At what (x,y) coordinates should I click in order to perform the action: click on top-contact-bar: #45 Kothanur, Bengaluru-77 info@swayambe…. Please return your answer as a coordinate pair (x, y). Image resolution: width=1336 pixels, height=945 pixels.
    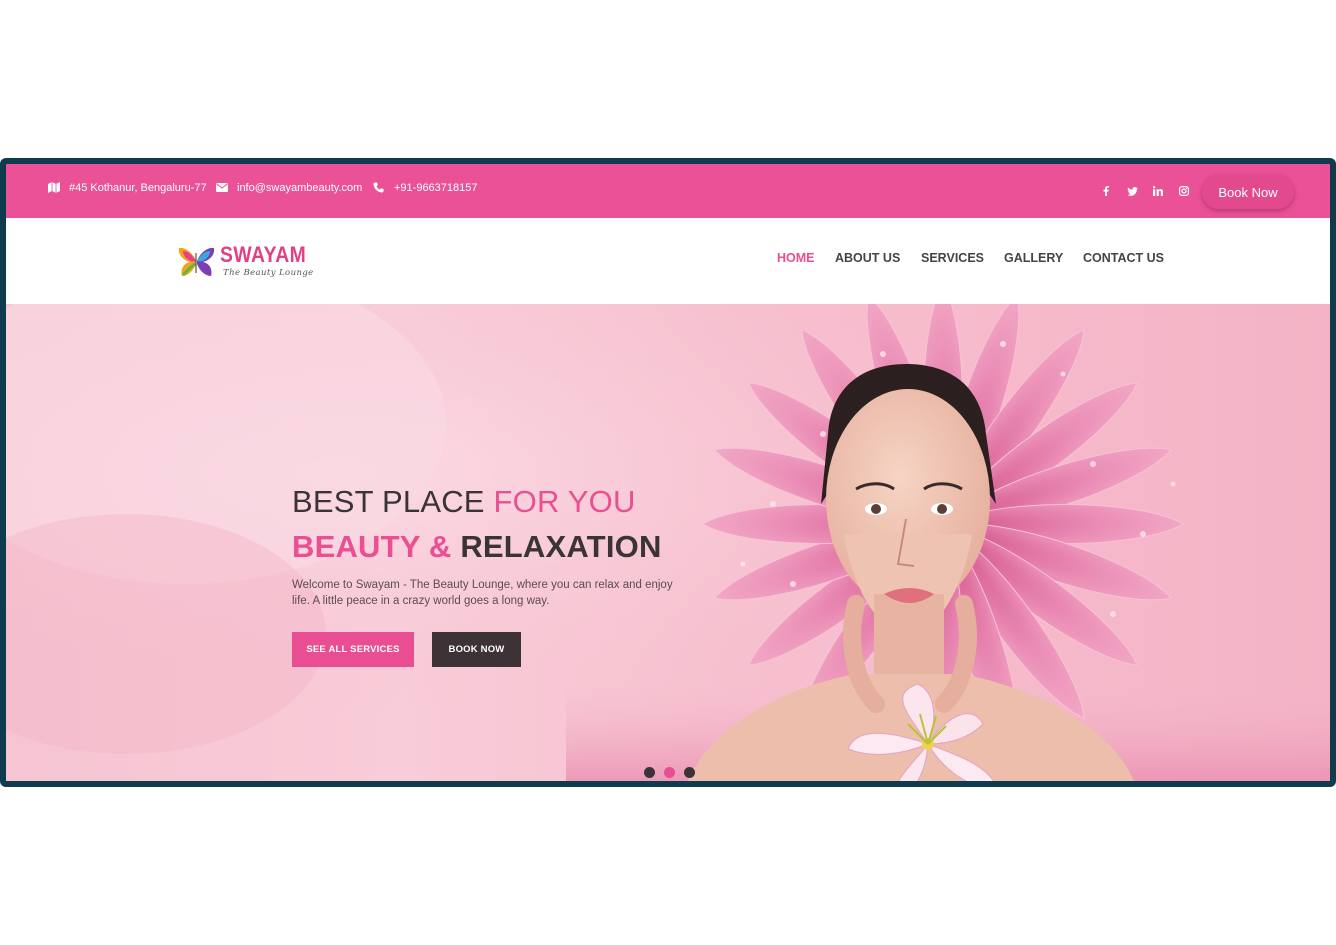
    Looking at the image, I should click on (668, 191).